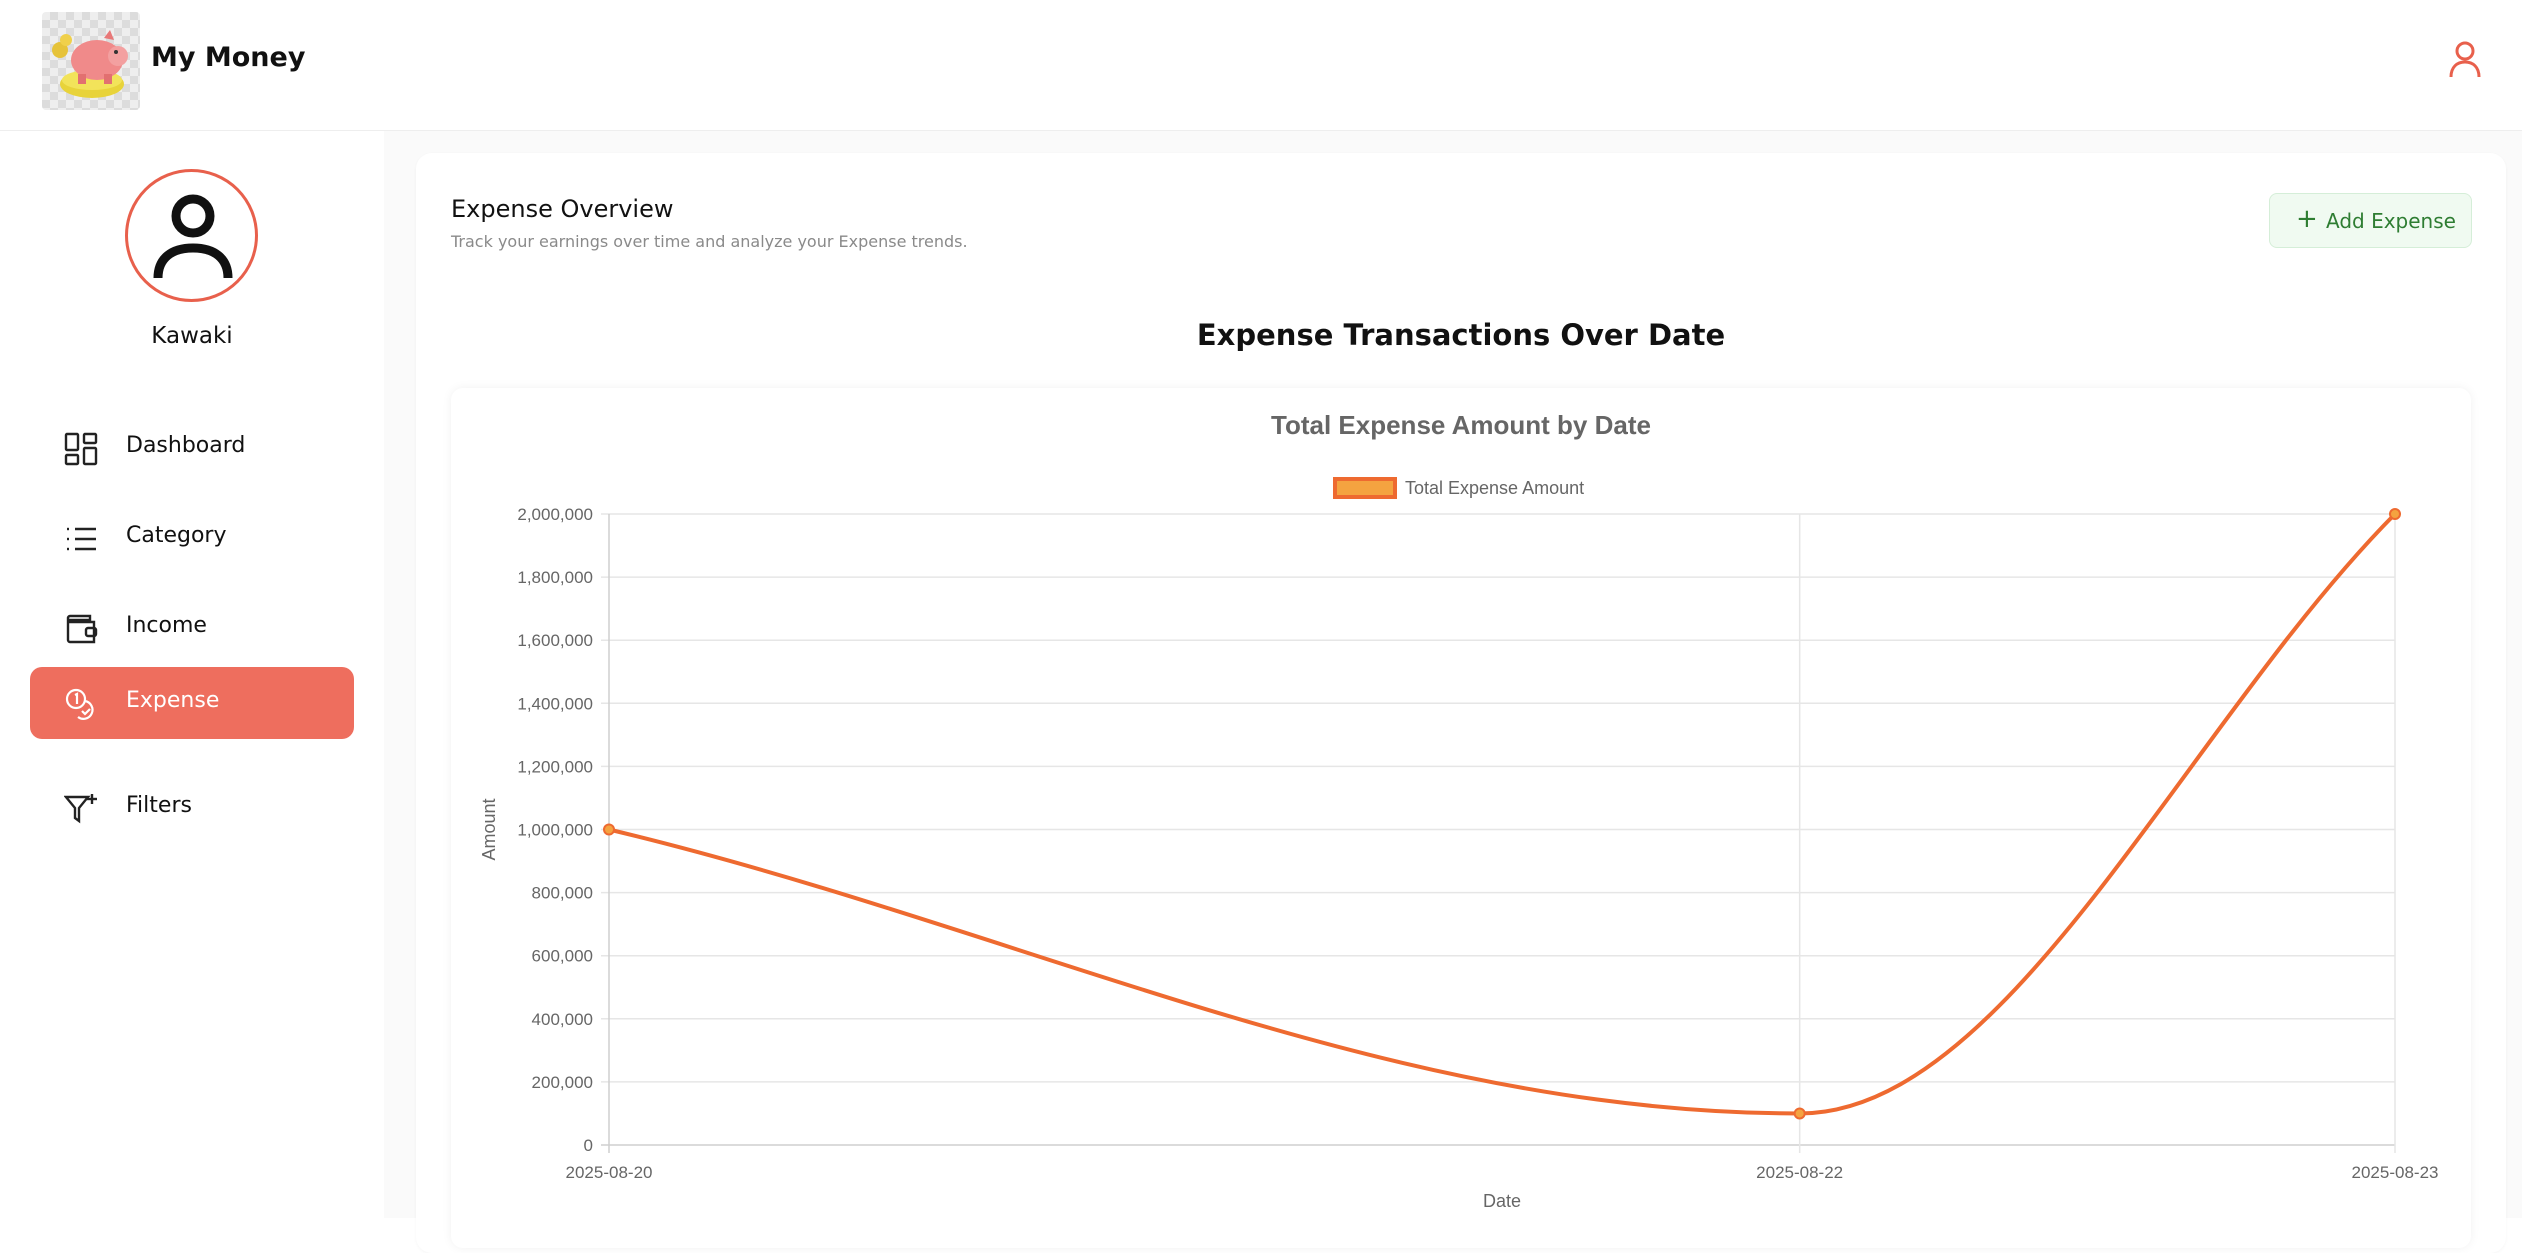  Describe the element at coordinates (555, 766) in the screenshot. I see `y-tick-label: 1,200,000` at that location.